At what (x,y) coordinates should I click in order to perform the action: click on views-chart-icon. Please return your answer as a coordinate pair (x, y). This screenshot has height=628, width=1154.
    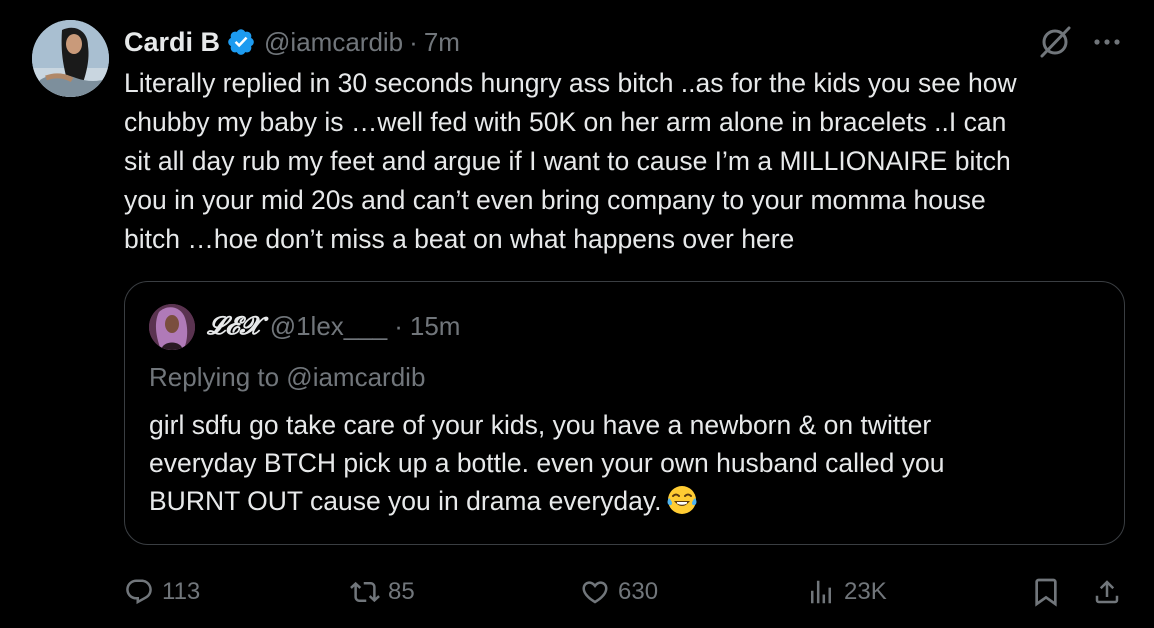
    Looking at the image, I should click on (821, 592).